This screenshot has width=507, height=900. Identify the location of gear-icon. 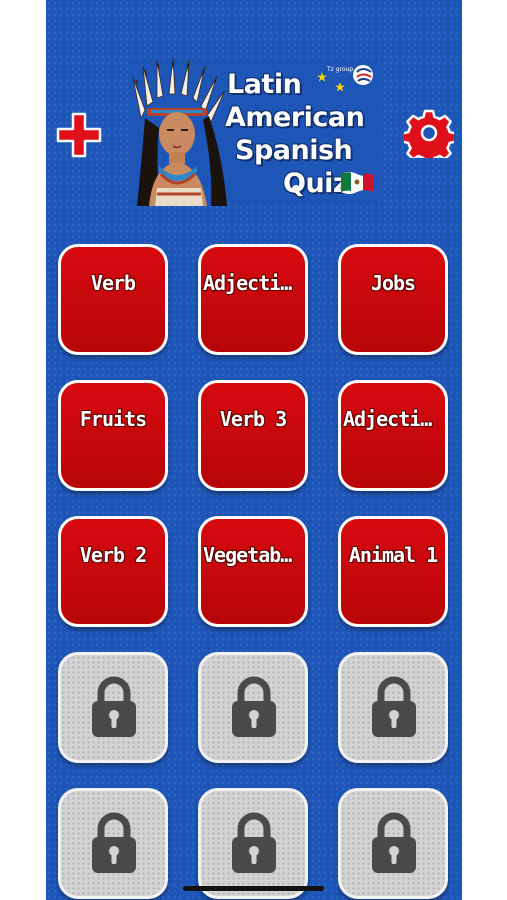
(429, 137).